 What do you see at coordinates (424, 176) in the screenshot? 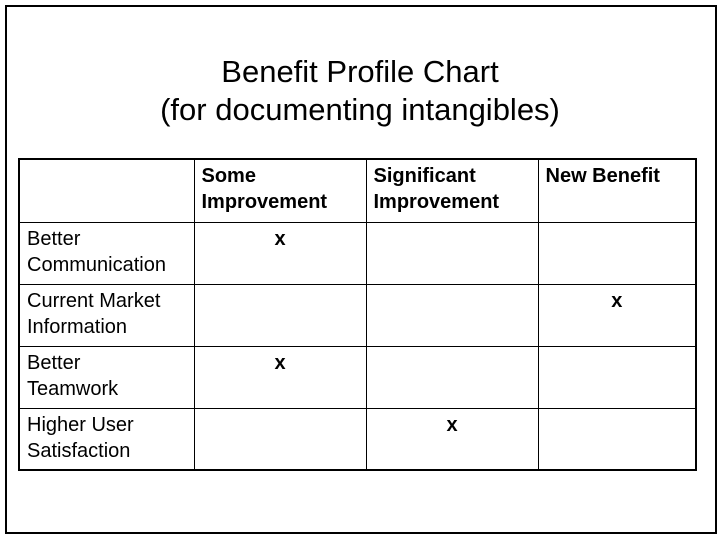
I see `header-text-line: Significant` at bounding box center [424, 176].